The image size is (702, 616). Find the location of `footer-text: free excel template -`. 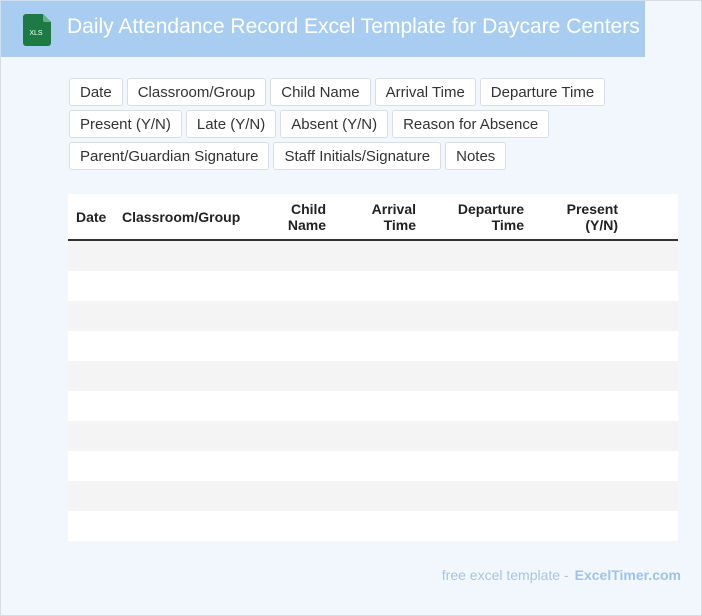

footer-text: free excel template - is located at coordinates (505, 575).